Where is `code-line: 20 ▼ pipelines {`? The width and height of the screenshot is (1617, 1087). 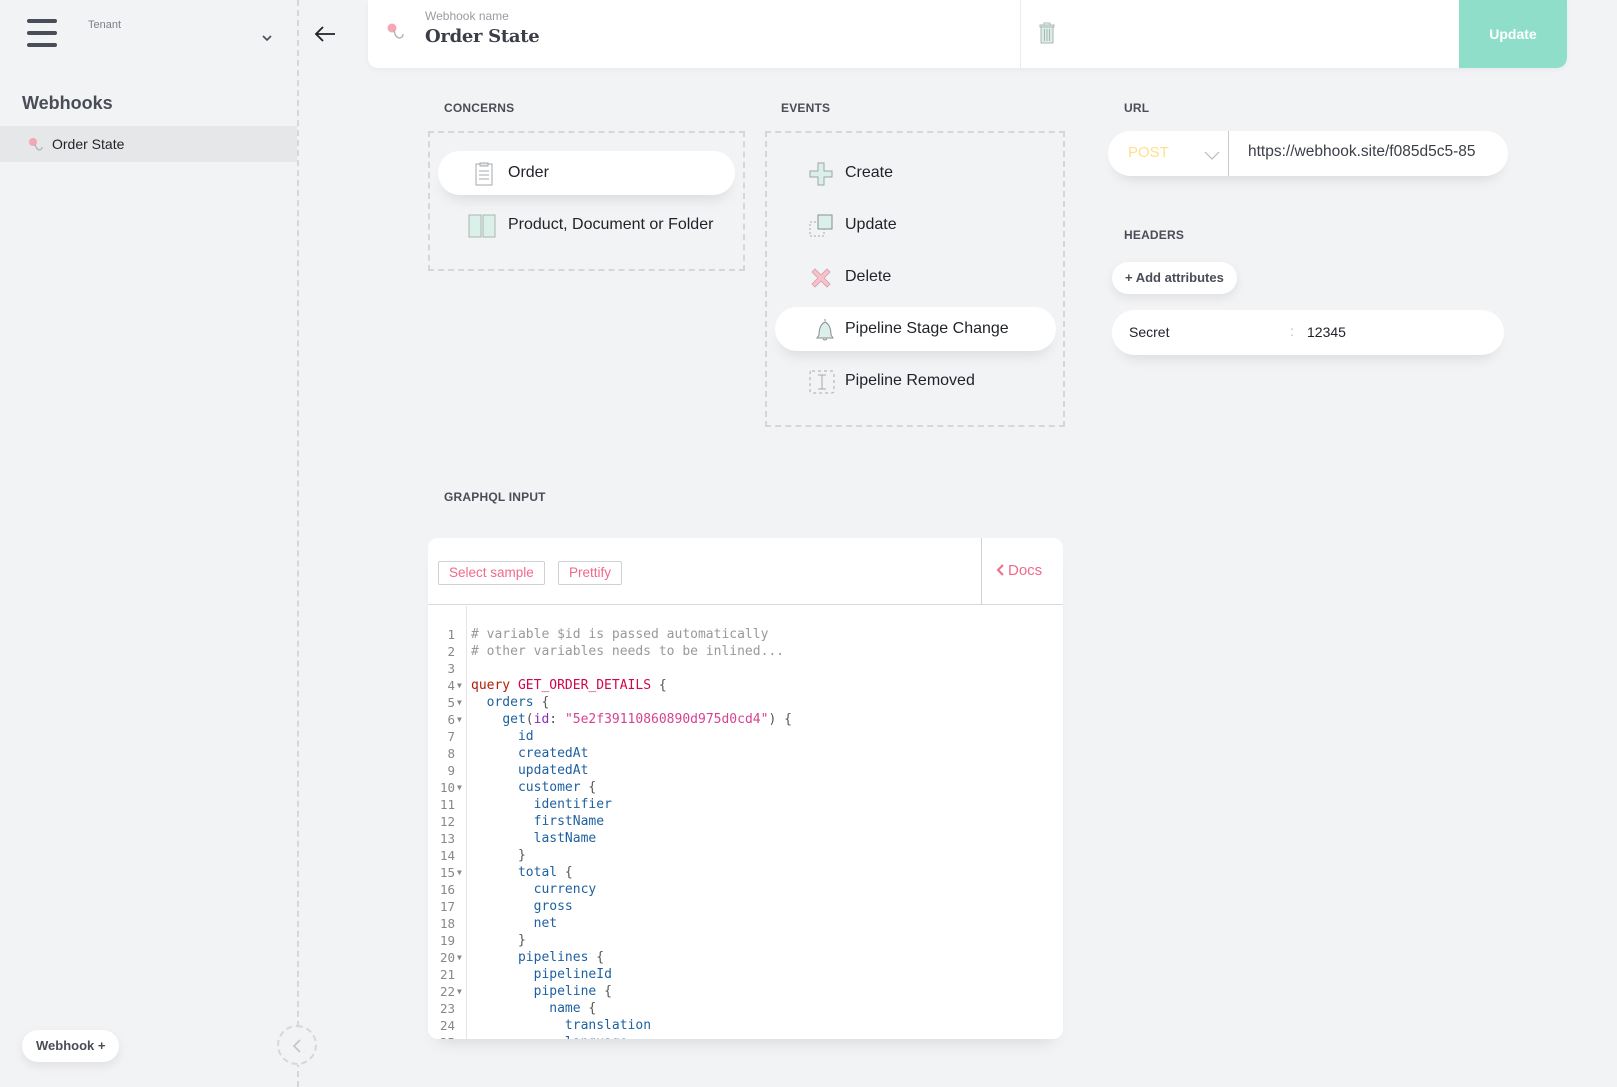 code-line: 20 ▼ pipelines { is located at coordinates (745, 957).